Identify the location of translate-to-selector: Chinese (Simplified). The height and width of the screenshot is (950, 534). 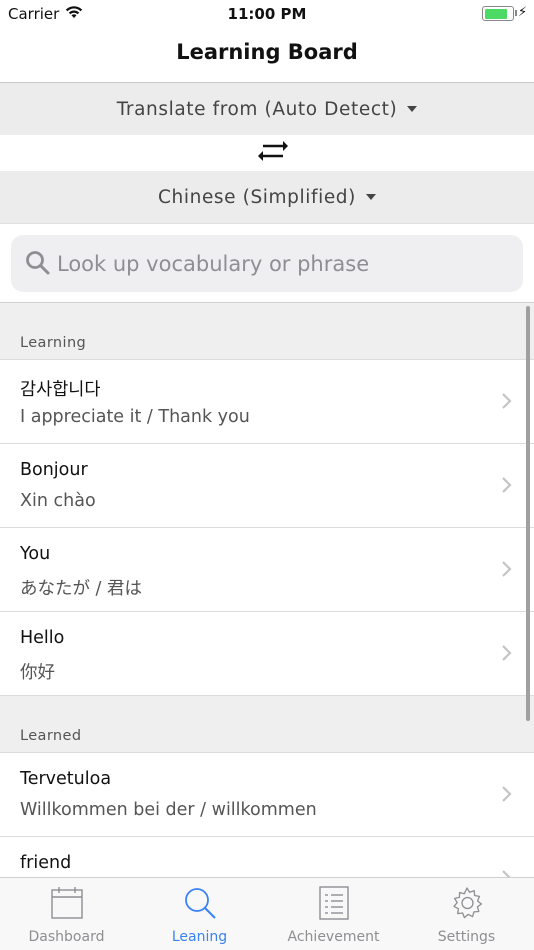
(267, 197).